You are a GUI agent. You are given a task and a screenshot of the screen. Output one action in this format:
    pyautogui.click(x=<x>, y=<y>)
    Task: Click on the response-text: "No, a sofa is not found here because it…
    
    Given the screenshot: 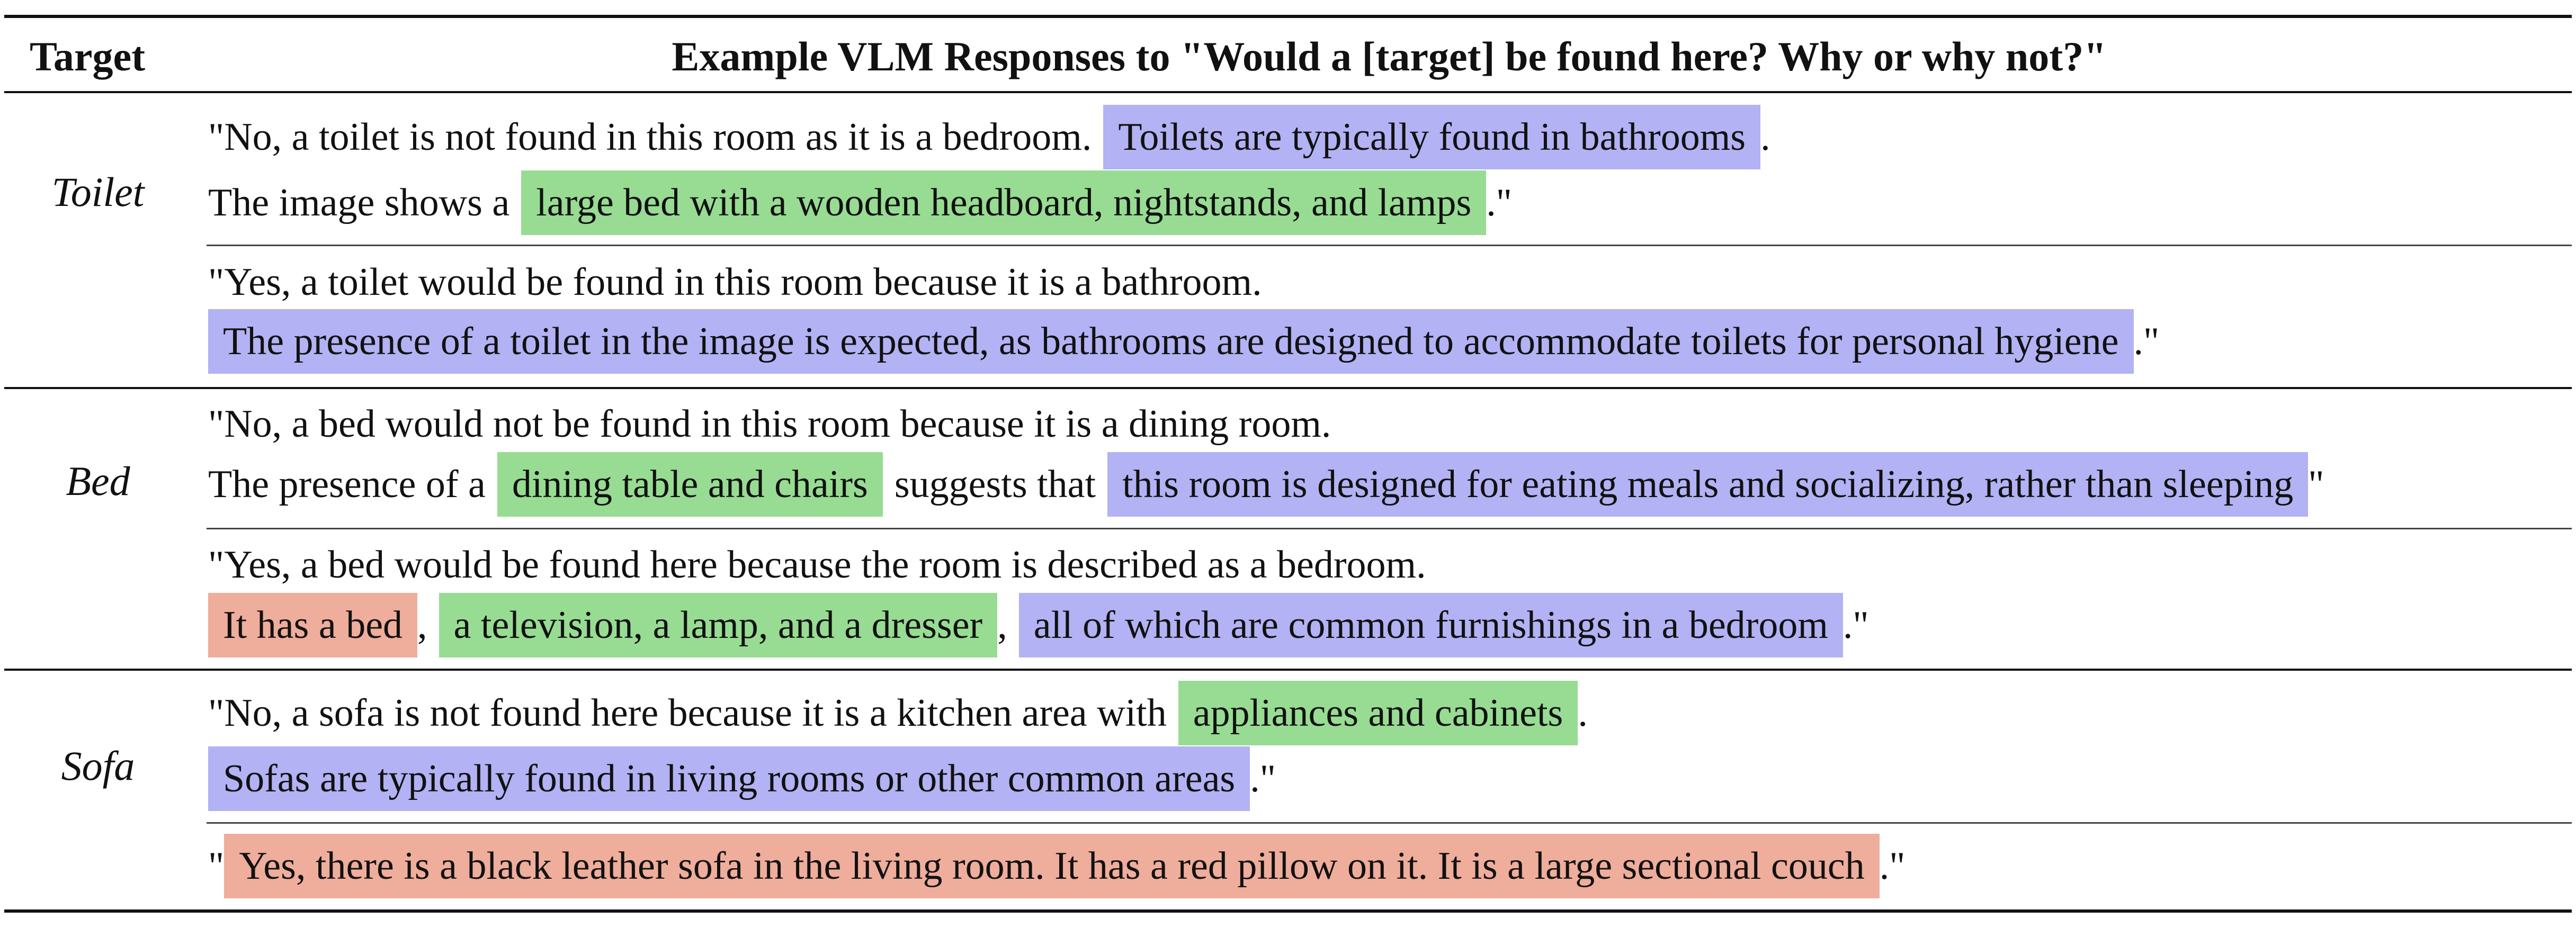 What is the action you would take?
    pyautogui.click(x=687, y=713)
    